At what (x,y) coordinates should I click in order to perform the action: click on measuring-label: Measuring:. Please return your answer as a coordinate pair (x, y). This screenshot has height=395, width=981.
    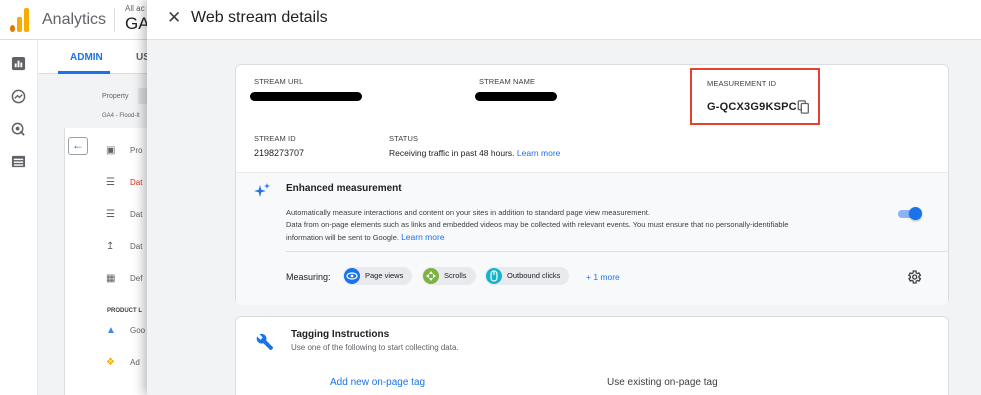
    Looking at the image, I should click on (308, 277).